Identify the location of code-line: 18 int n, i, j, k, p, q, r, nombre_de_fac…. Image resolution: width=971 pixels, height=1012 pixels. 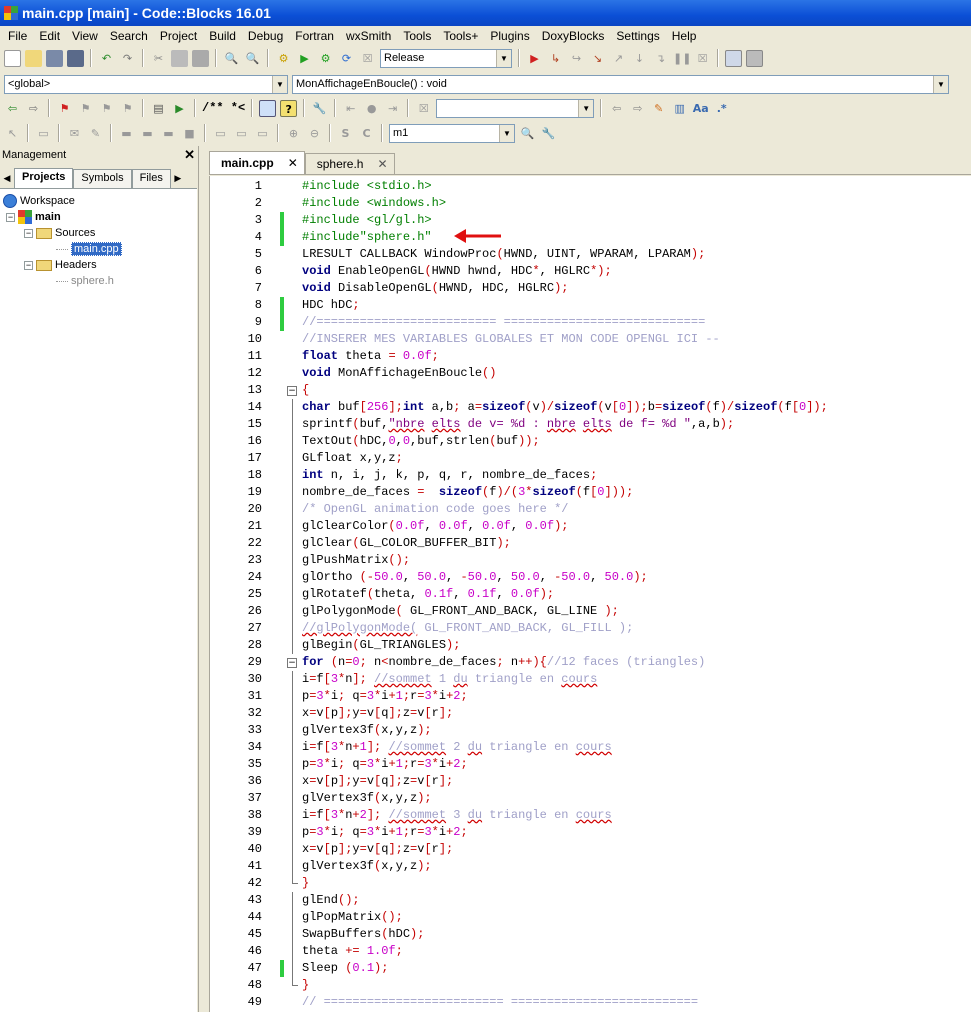
(590, 475).